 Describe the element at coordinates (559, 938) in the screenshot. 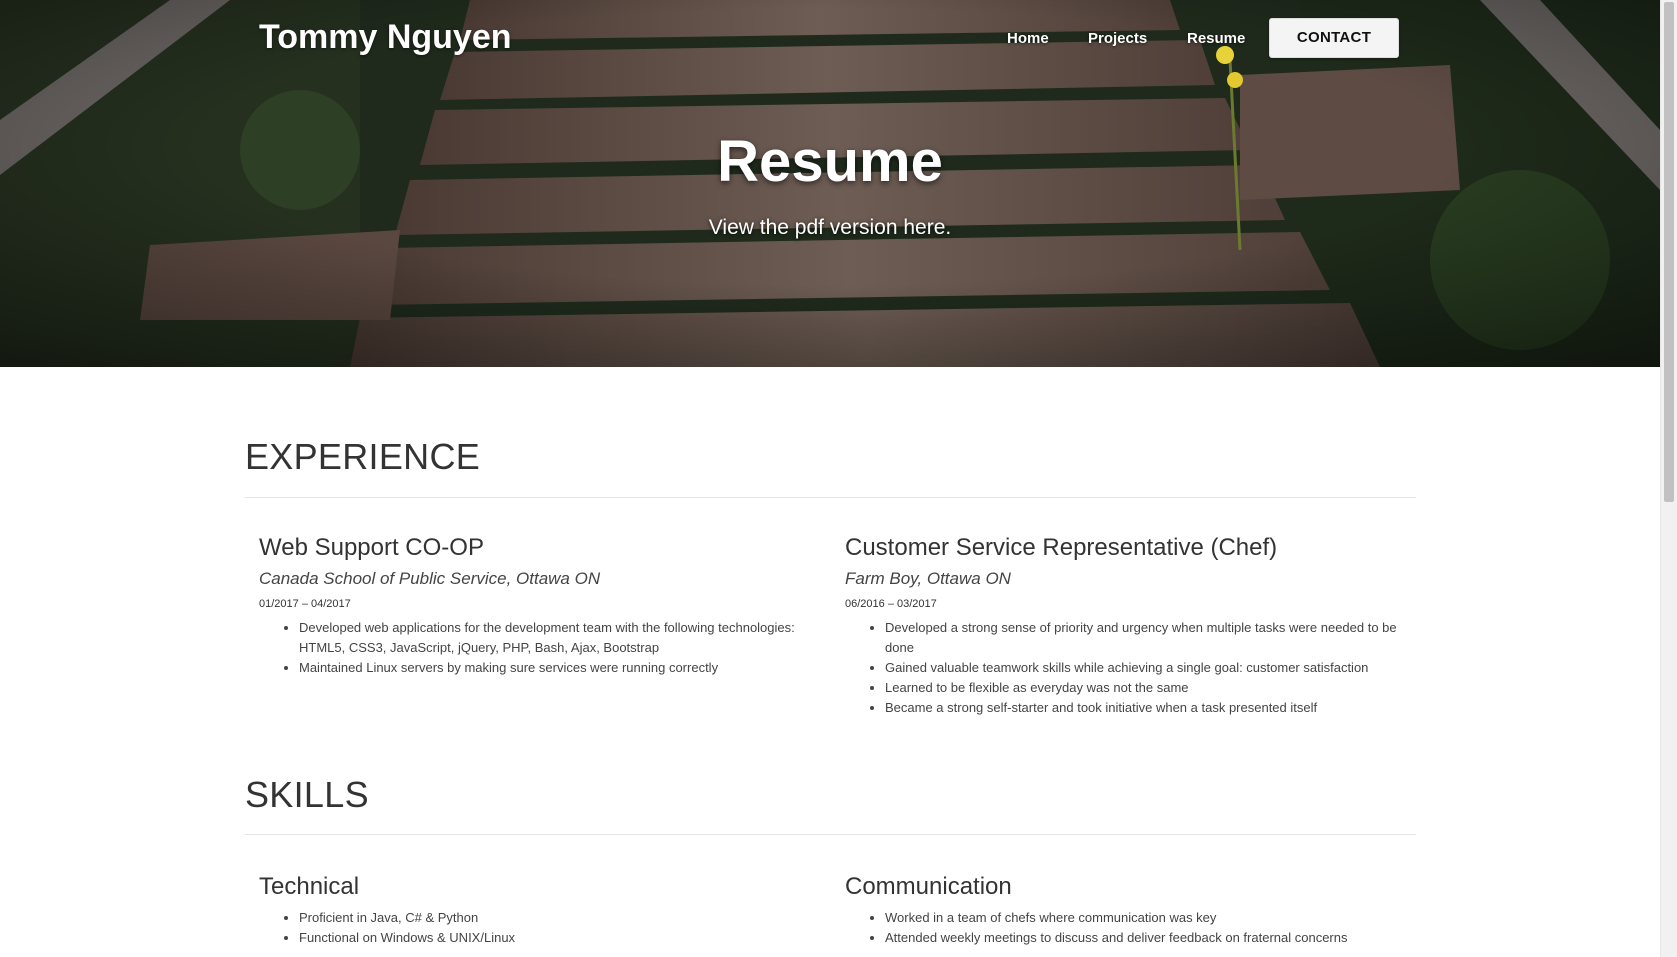

I see `list-item: Functional on Windows & UNIX/Linux` at that location.